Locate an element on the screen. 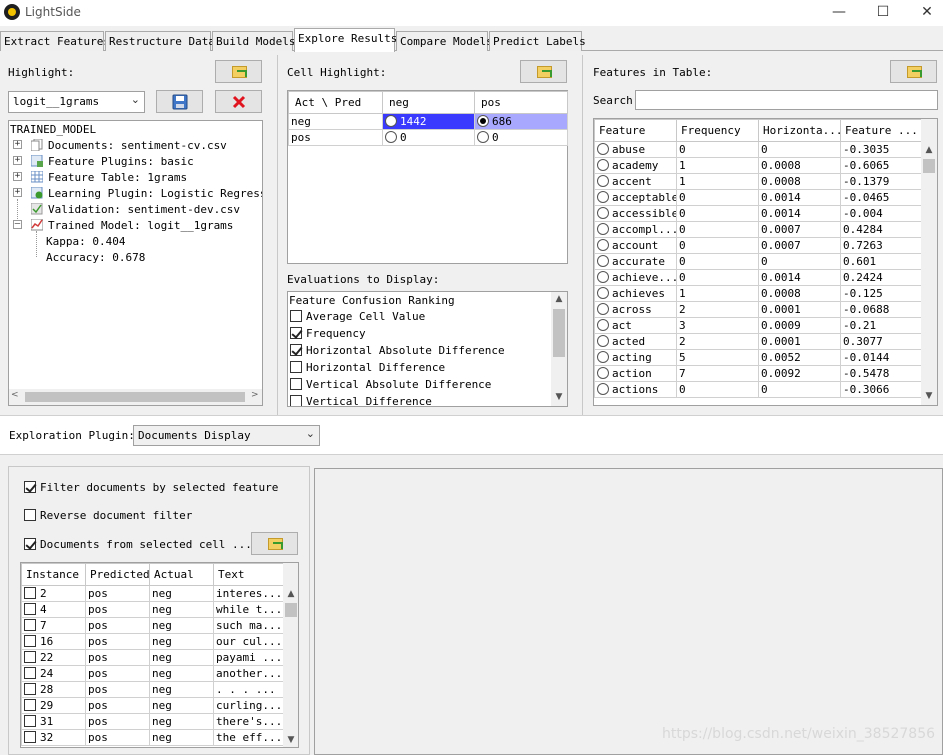 The height and width of the screenshot is (755, 943). feature-row: accurate 0 0 0.601 is located at coordinates (758, 261).